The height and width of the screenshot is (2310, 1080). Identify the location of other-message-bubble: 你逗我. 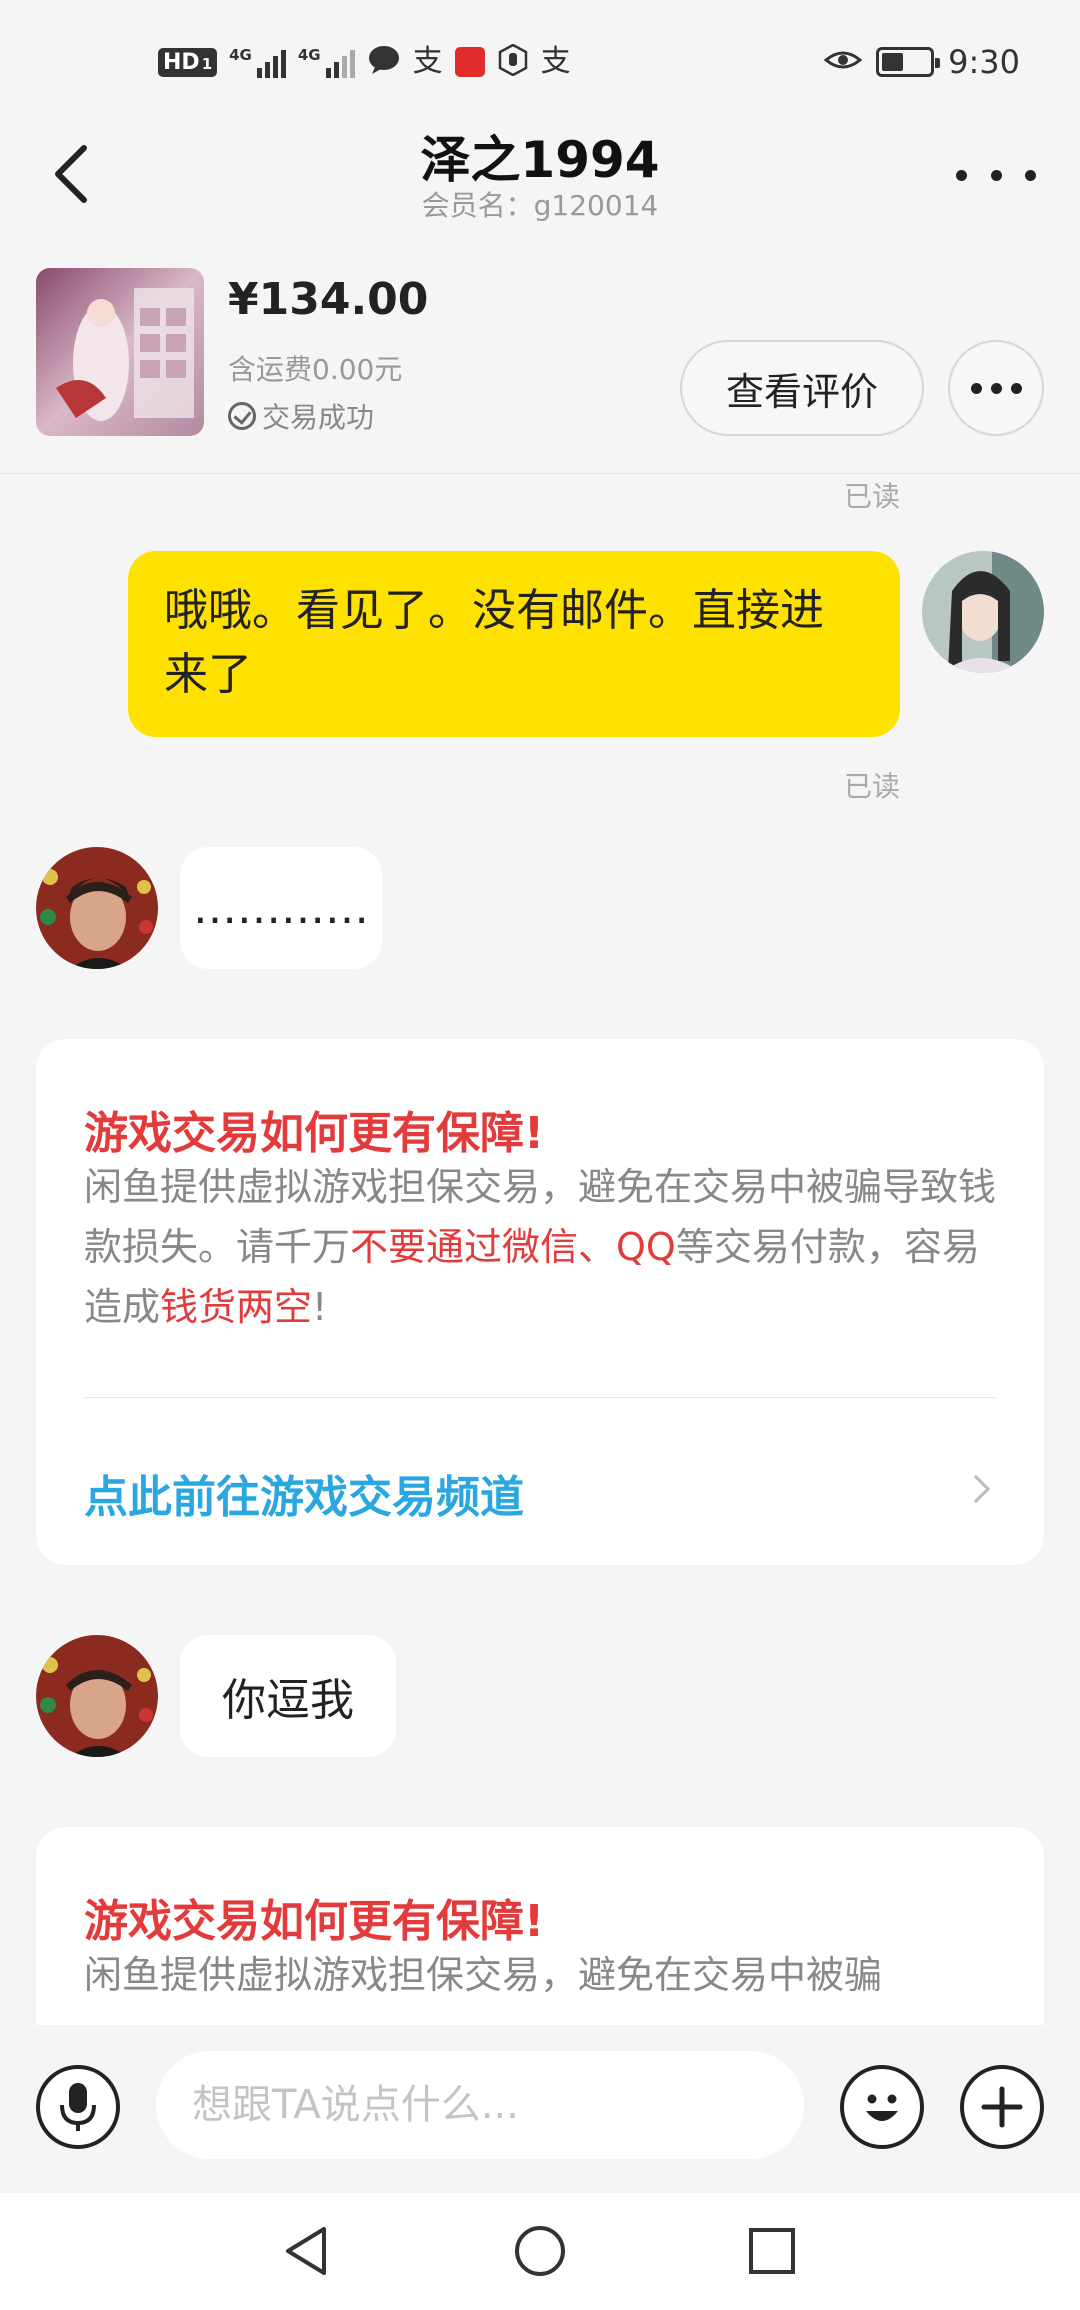
(288, 1696).